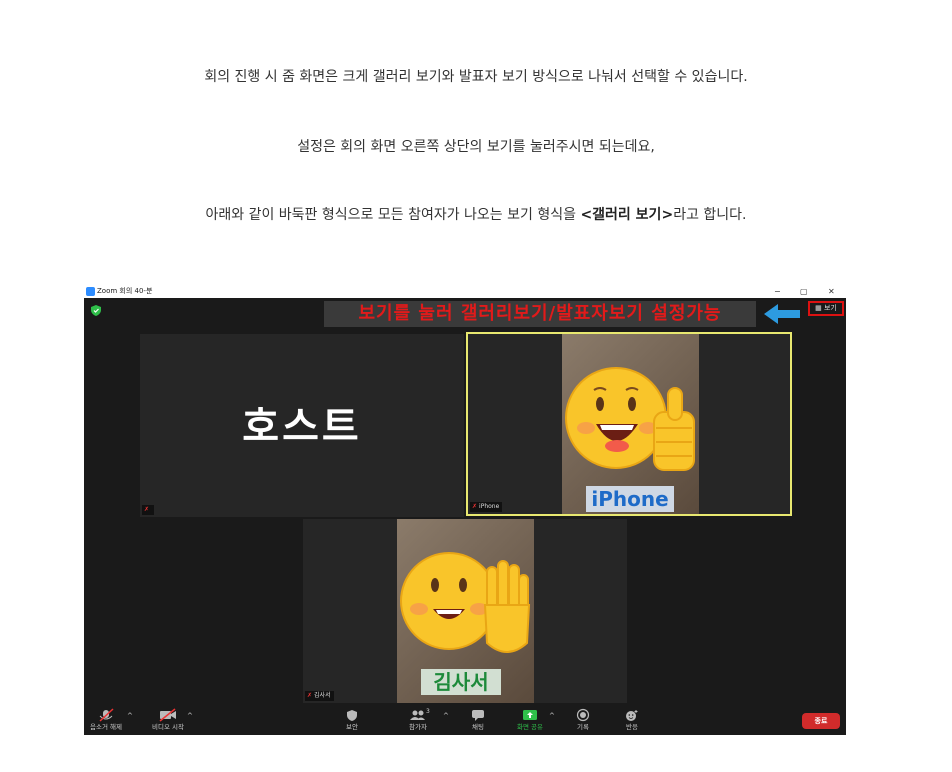  I want to click on minimize-button: −, so click(777, 291).